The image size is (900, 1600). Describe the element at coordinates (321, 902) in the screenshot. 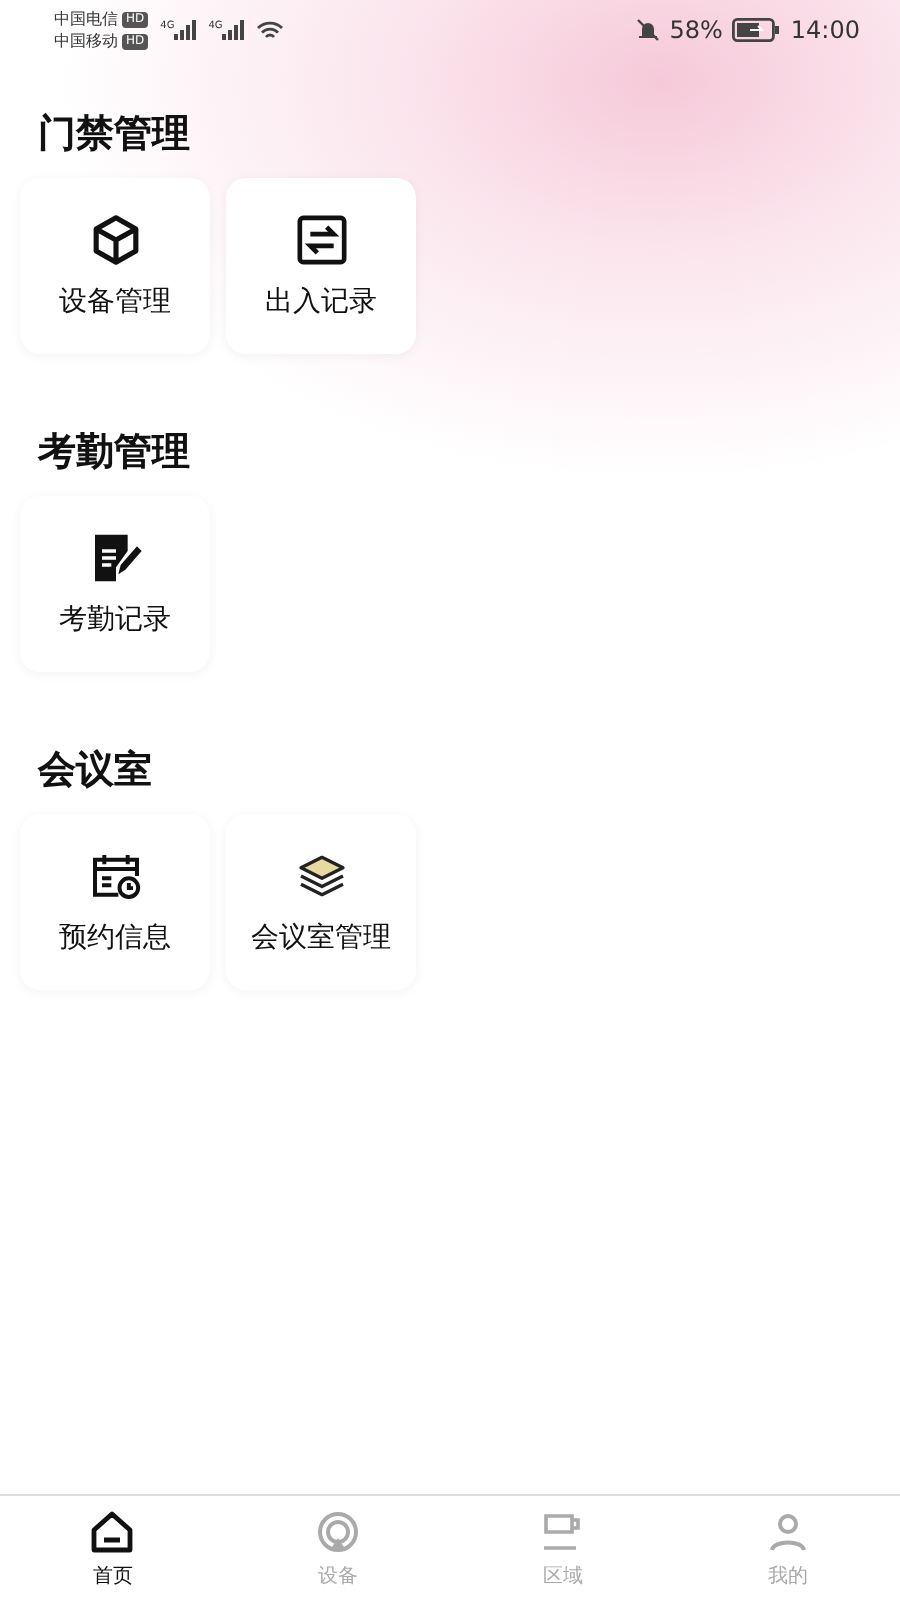

I see `feature-tile: 会议室管理` at that location.